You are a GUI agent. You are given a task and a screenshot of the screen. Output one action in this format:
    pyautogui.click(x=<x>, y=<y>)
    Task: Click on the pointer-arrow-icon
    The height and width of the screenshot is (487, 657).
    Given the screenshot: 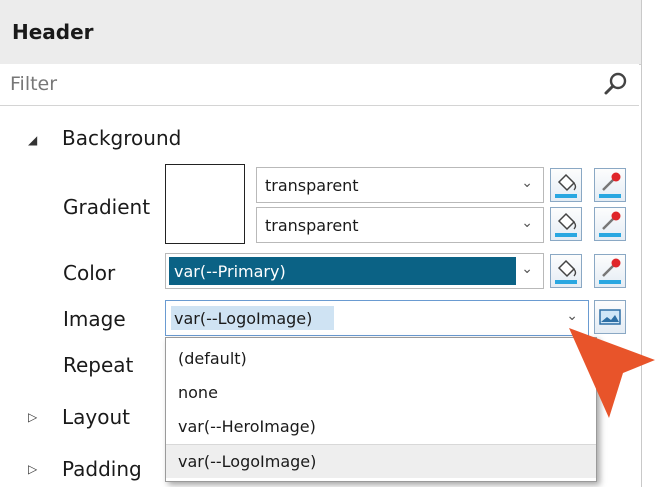 What is the action you would take?
    pyautogui.click(x=612, y=373)
    